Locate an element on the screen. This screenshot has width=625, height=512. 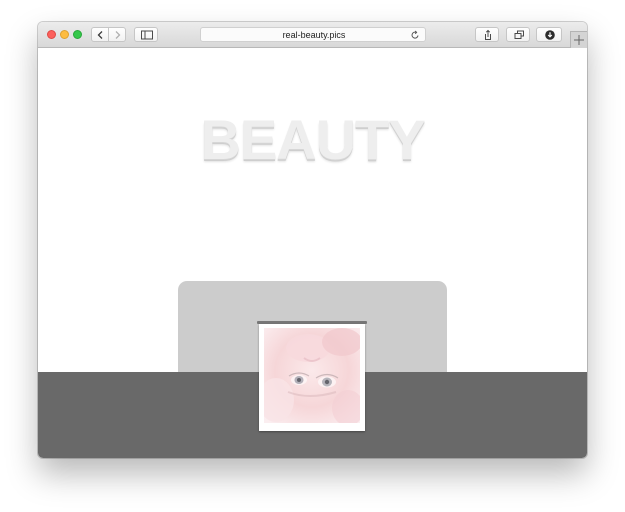
url-text: real-beauty.pics is located at coordinates (314, 35).